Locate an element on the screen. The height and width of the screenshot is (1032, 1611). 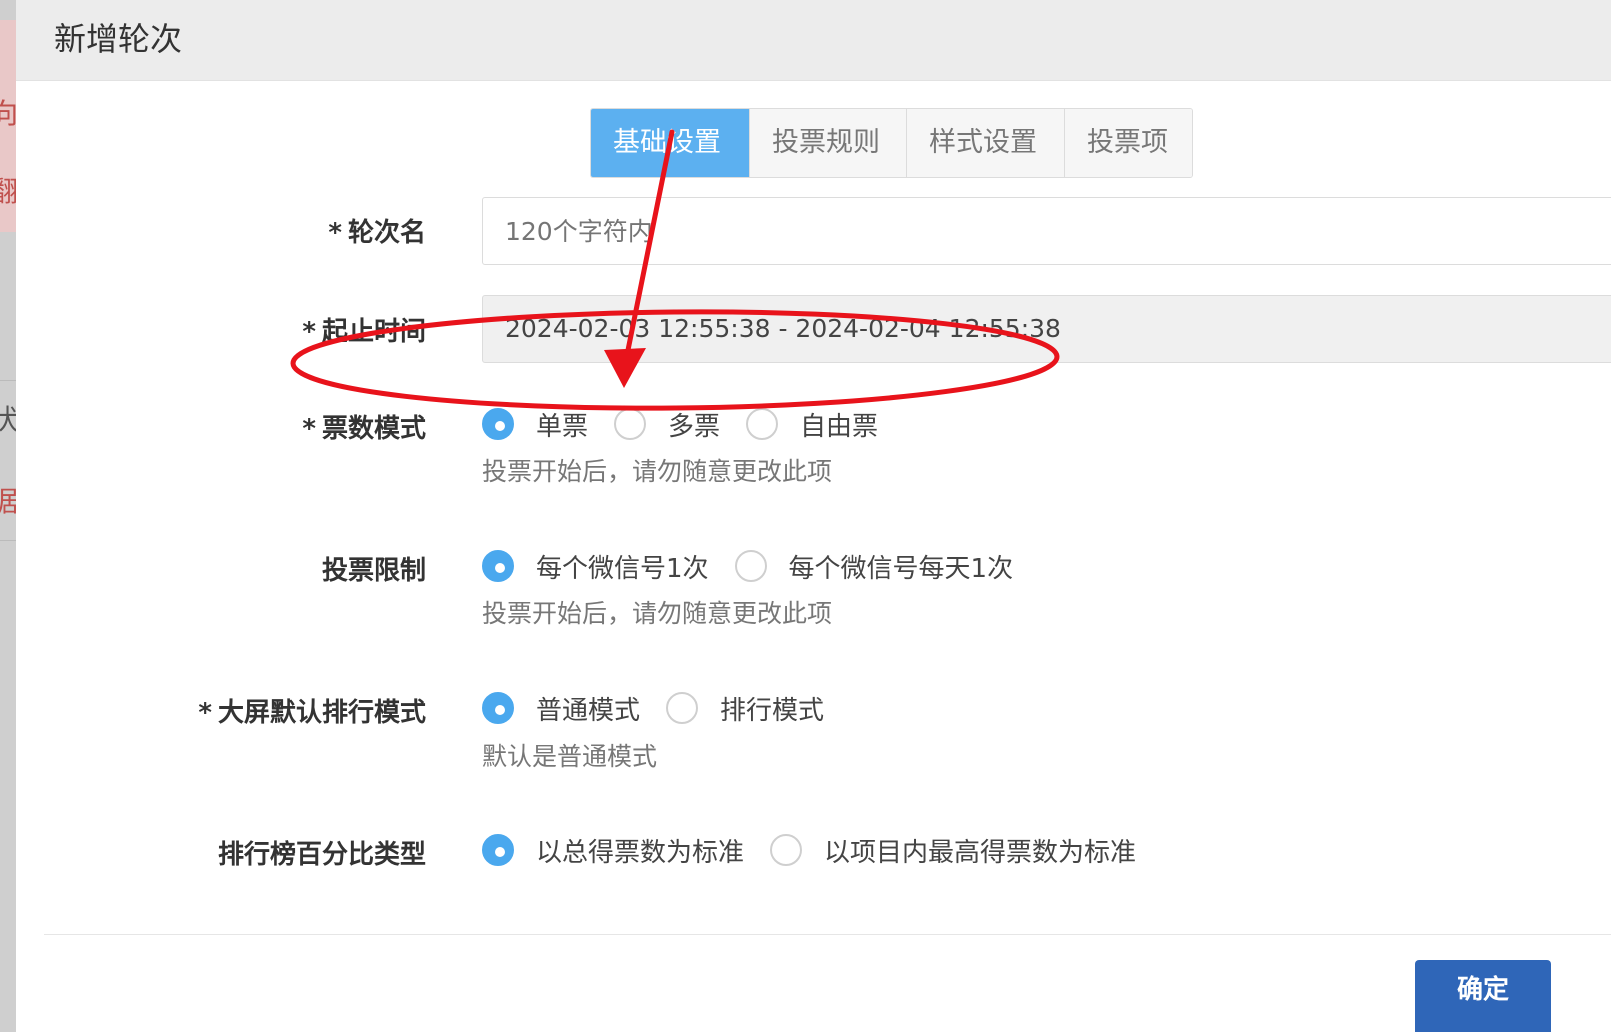
radio-free-vote is located at coordinates (762, 424).